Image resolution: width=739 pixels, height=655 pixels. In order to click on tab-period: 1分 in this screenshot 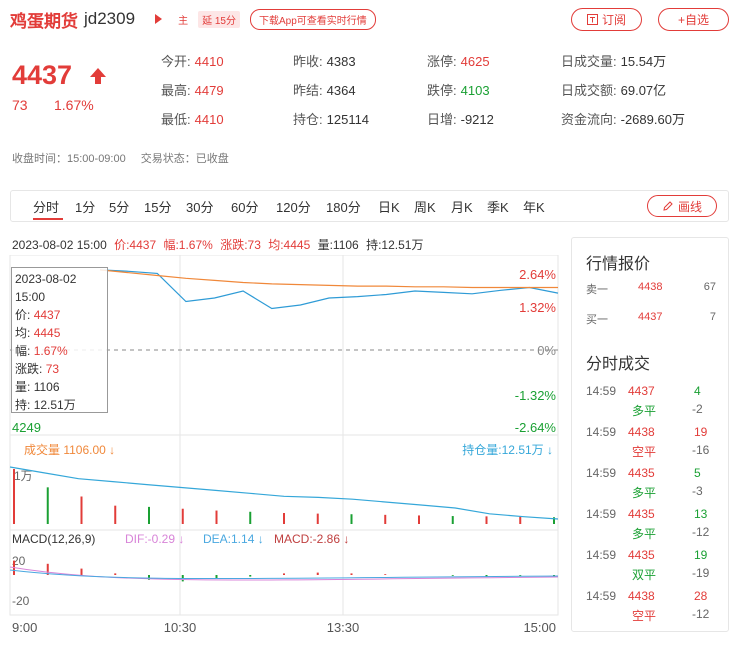, I will do `click(85, 206)`.